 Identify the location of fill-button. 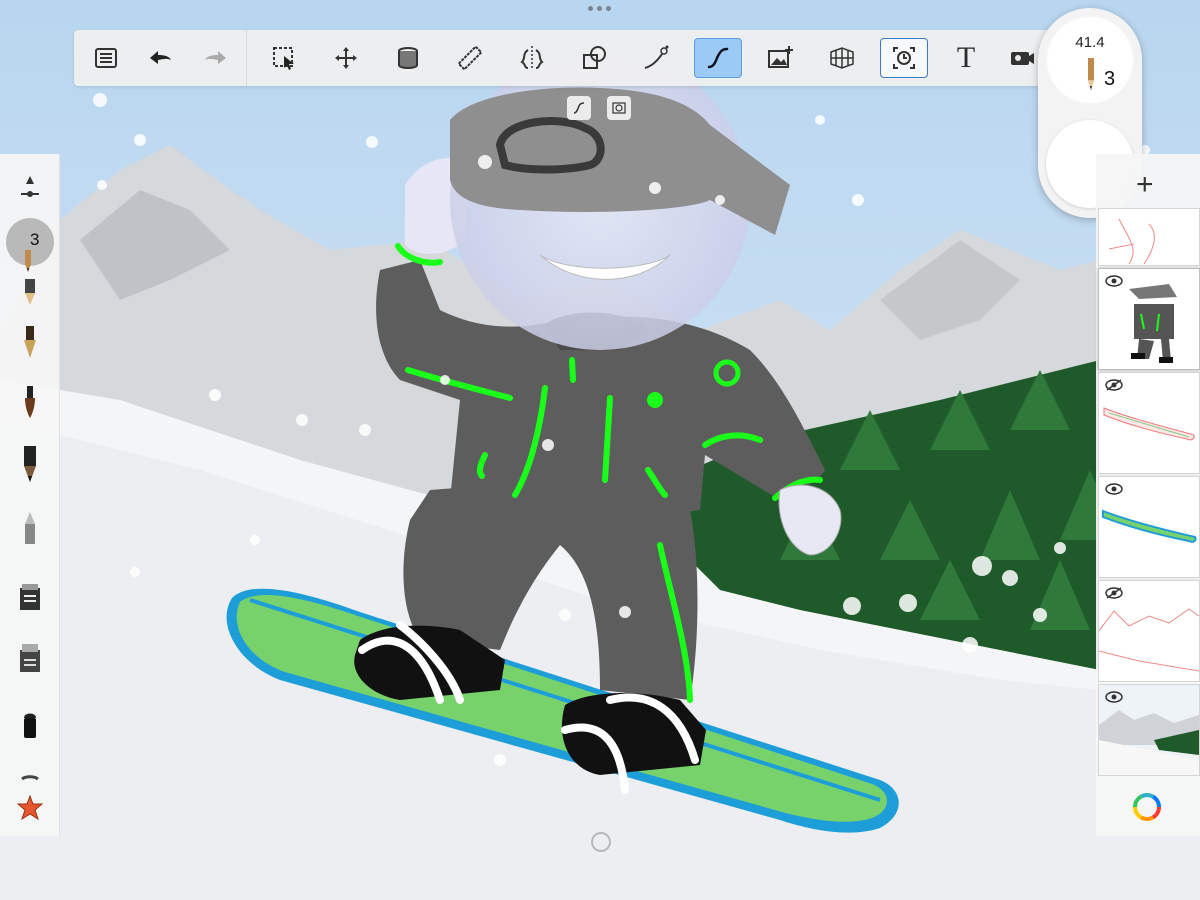
(408, 58).